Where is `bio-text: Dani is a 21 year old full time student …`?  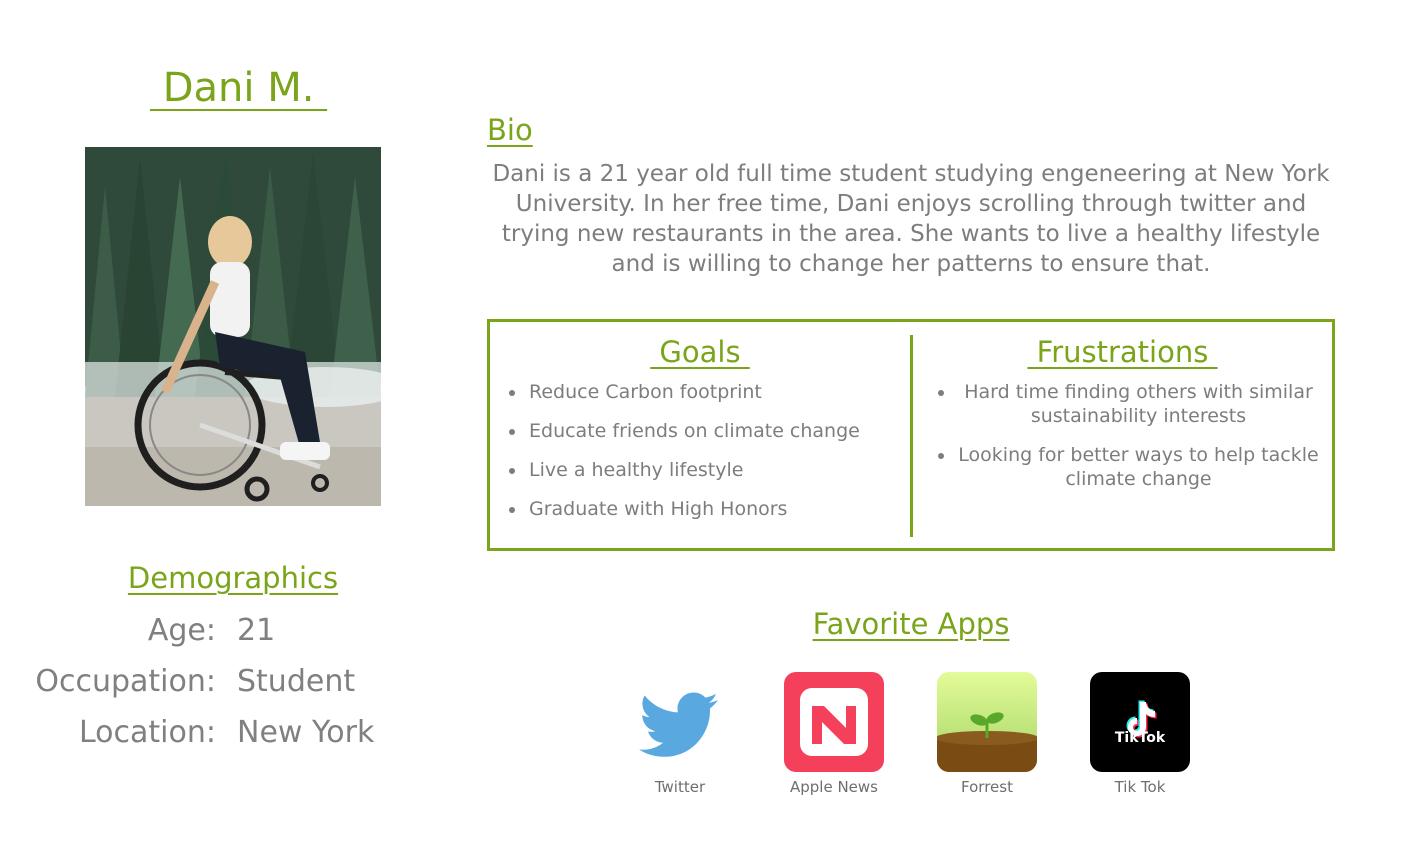 bio-text: Dani is a 21 year old full time student … is located at coordinates (911, 219).